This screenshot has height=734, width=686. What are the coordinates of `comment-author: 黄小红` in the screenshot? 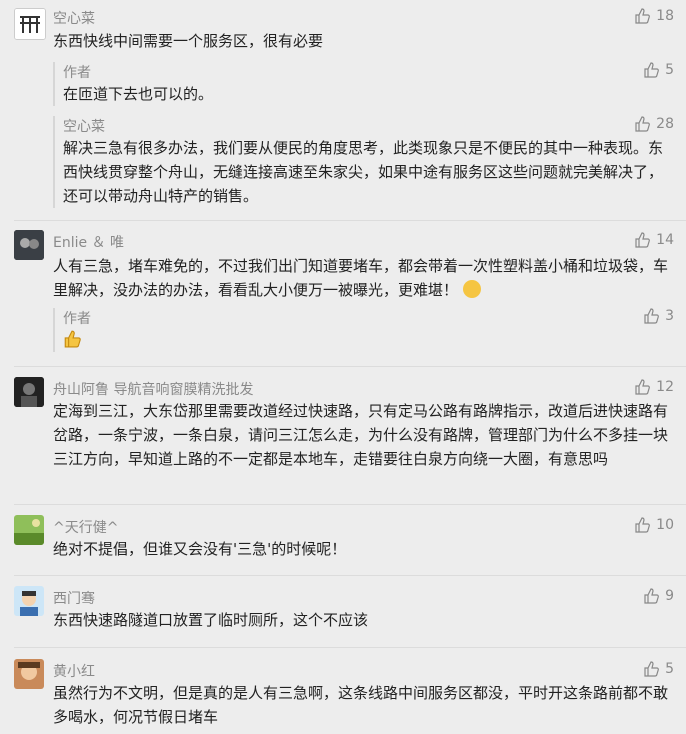 It's located at (74, 671).